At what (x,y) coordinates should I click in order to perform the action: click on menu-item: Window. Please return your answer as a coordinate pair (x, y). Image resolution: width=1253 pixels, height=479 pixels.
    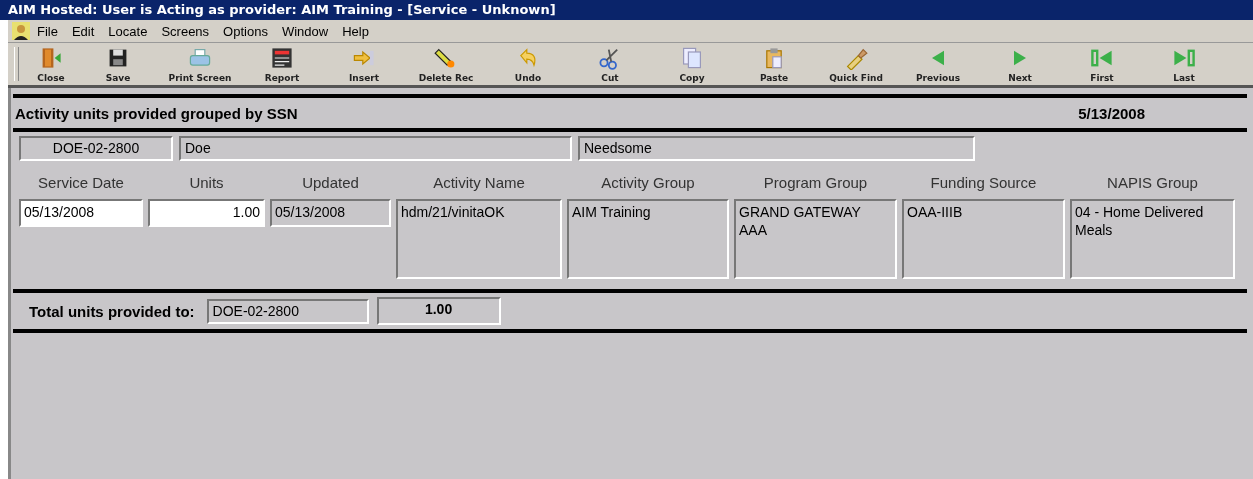
    Looking at the image, I should click on (305, 31).